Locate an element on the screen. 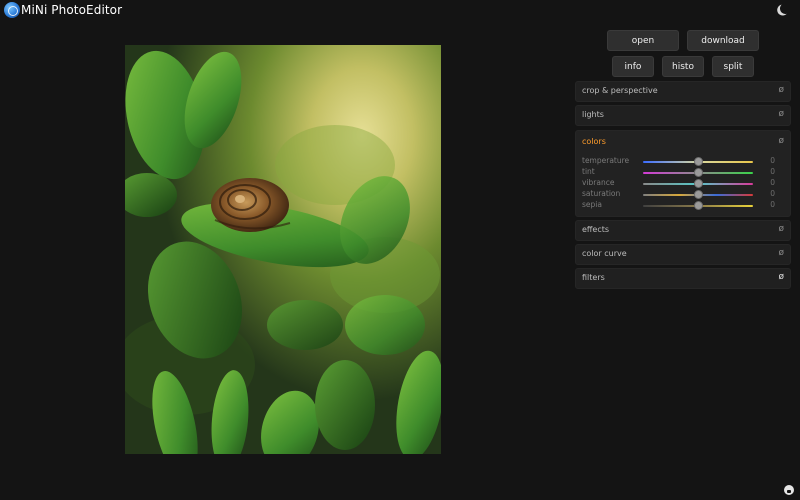 The width and height of the screenshot is (800, 500). open-button: open is located at coordinates (643, 40).